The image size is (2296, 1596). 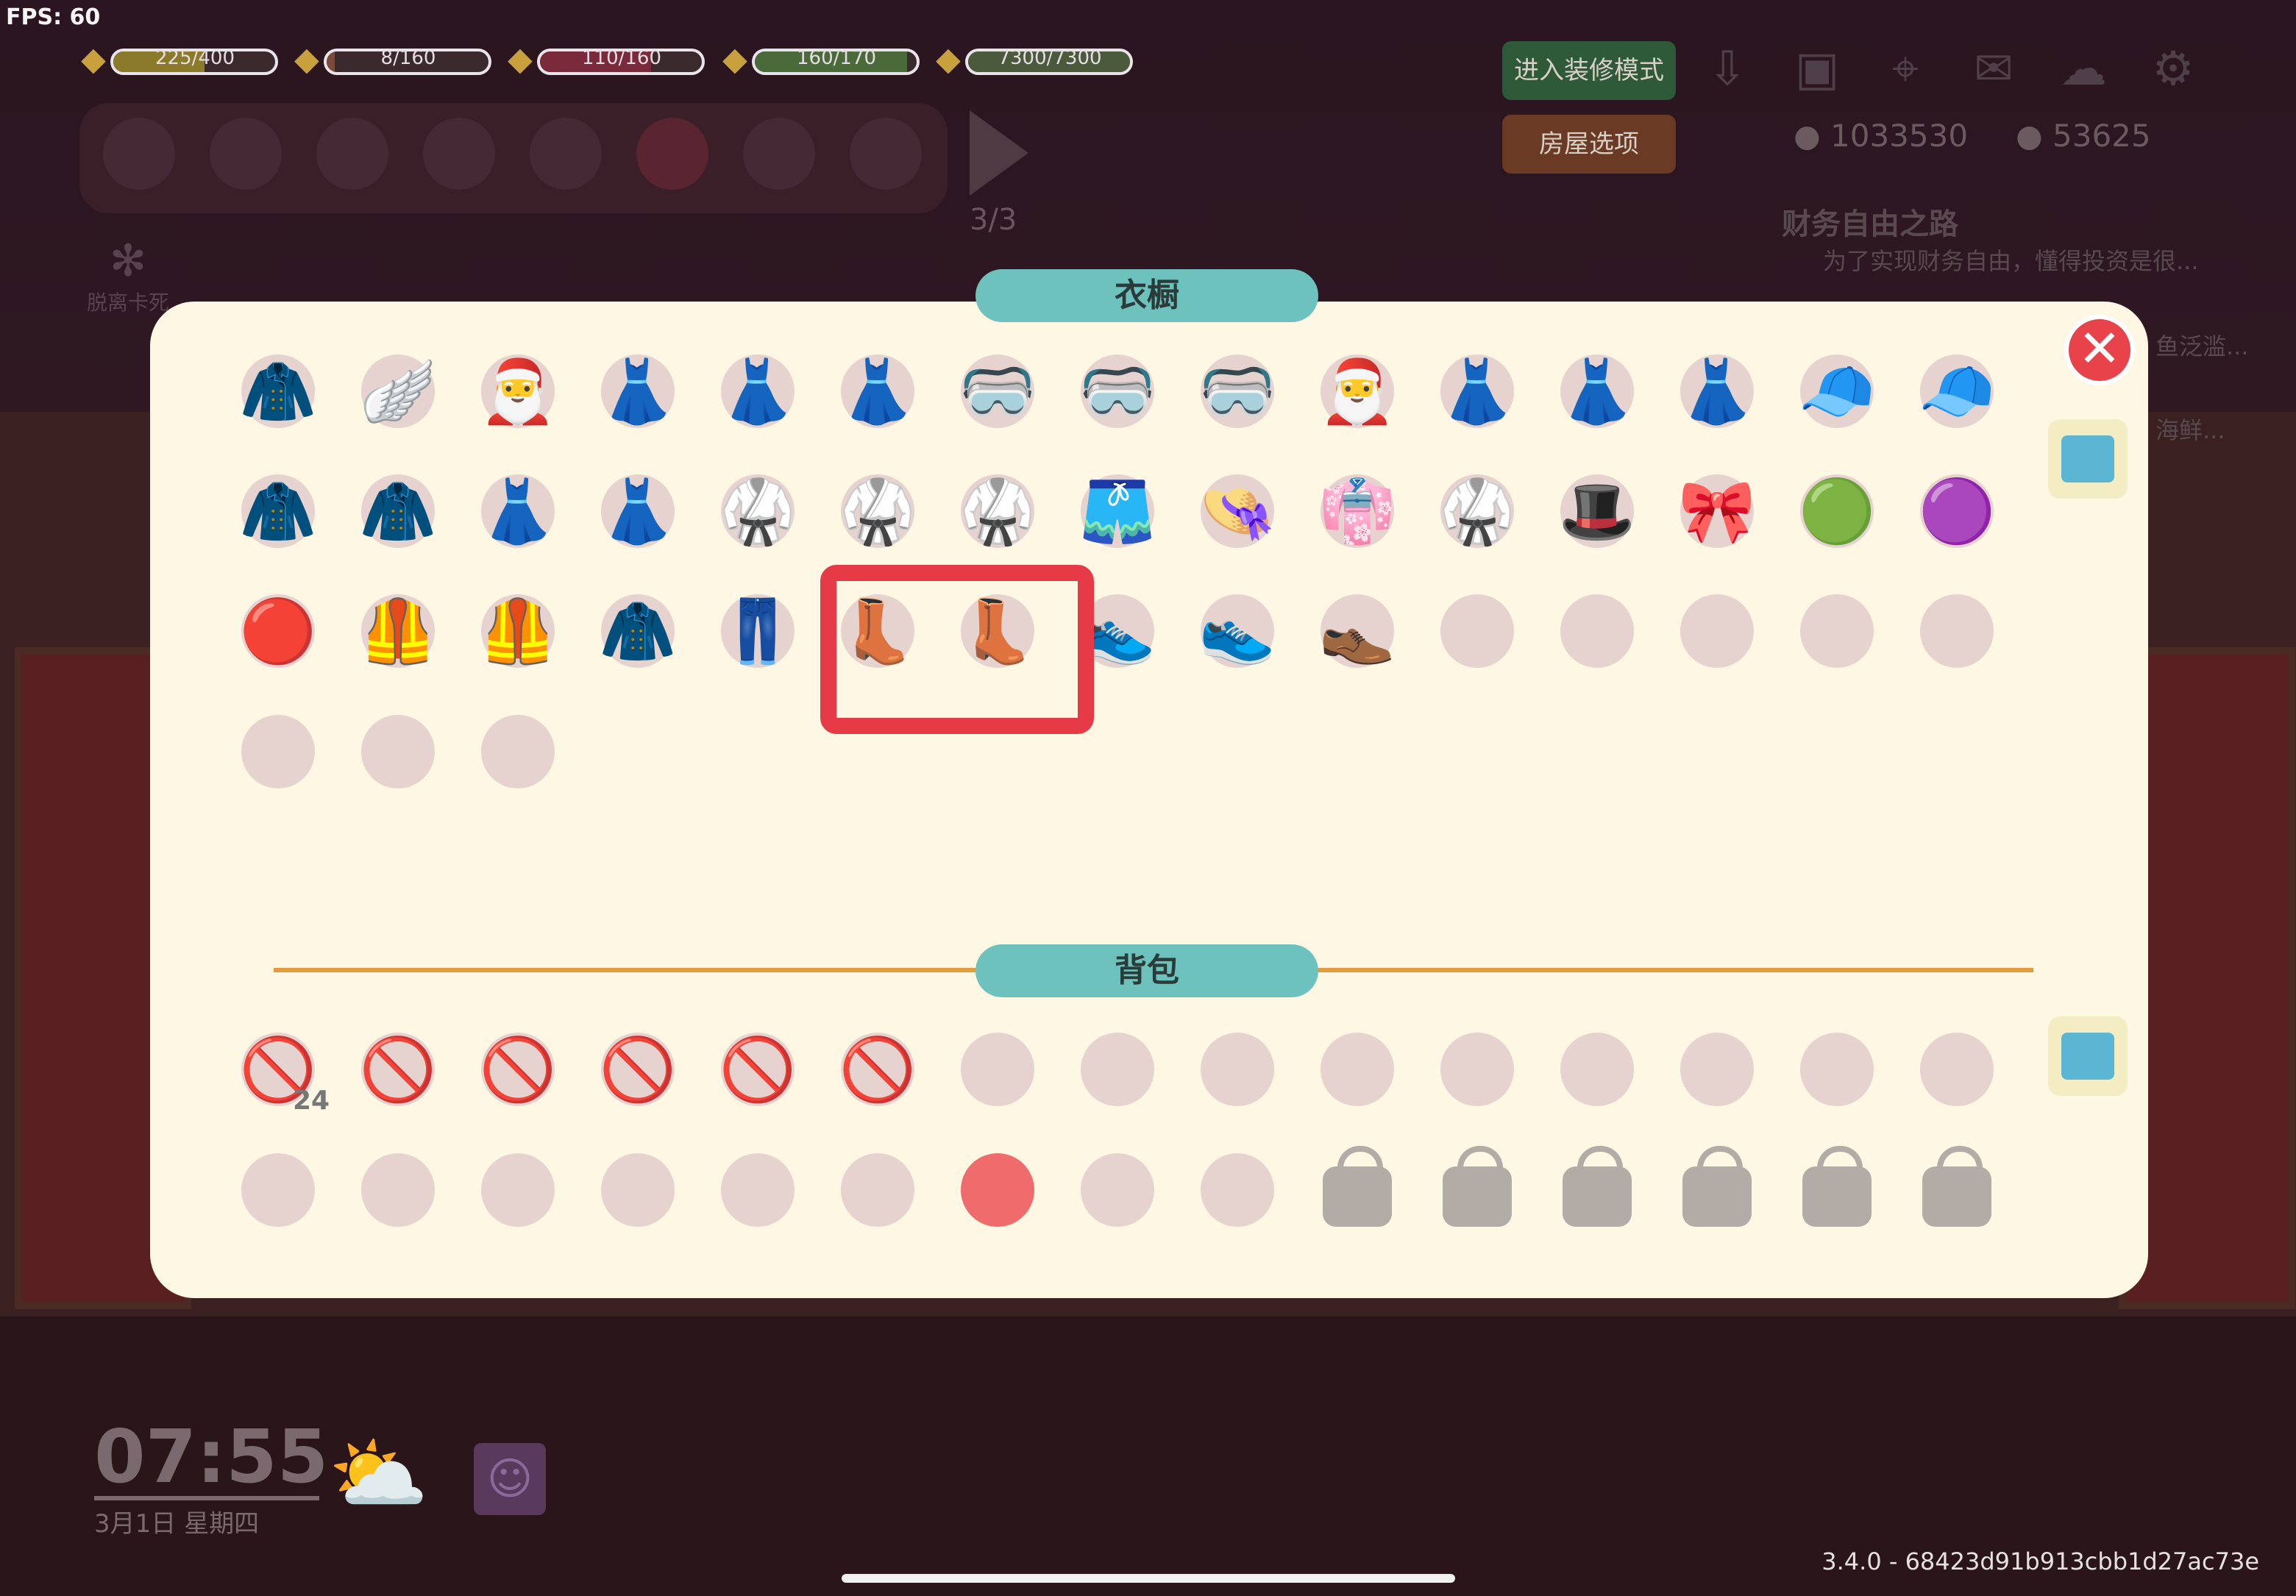 What do you see at coordinates (2040, 1561) in the screenshot?
I see `version-label: 3.4.0 - 68423d91b913cbb1d27ac73e` at bounding box center [2040, 1561].